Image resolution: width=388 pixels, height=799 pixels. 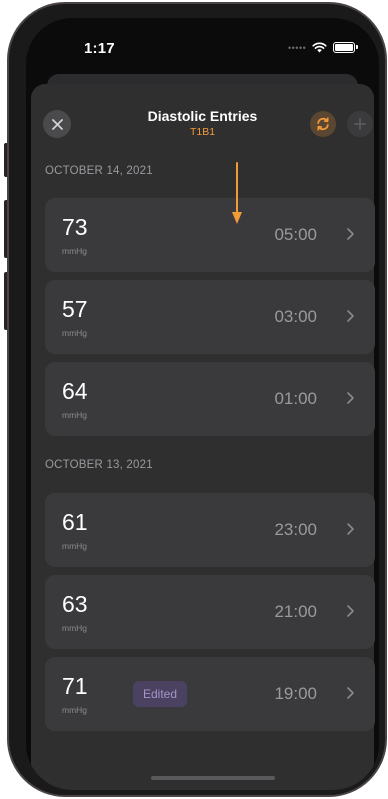 I want to click on add-entry-button, so click(x=360, y=124).